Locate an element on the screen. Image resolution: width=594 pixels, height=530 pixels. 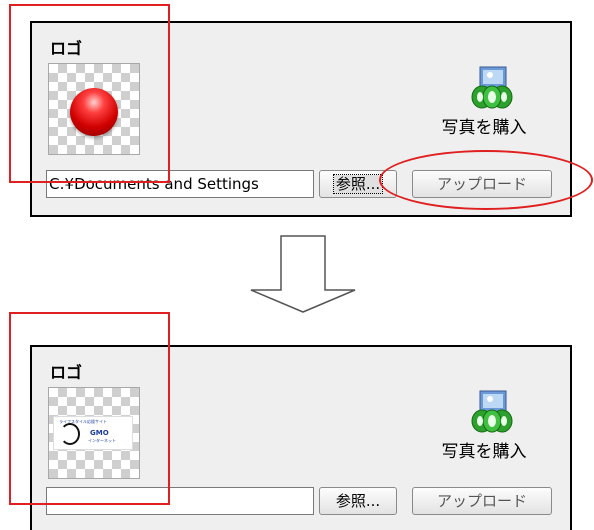
logo-image-brand: GMO is located at coordinates (99, 433).